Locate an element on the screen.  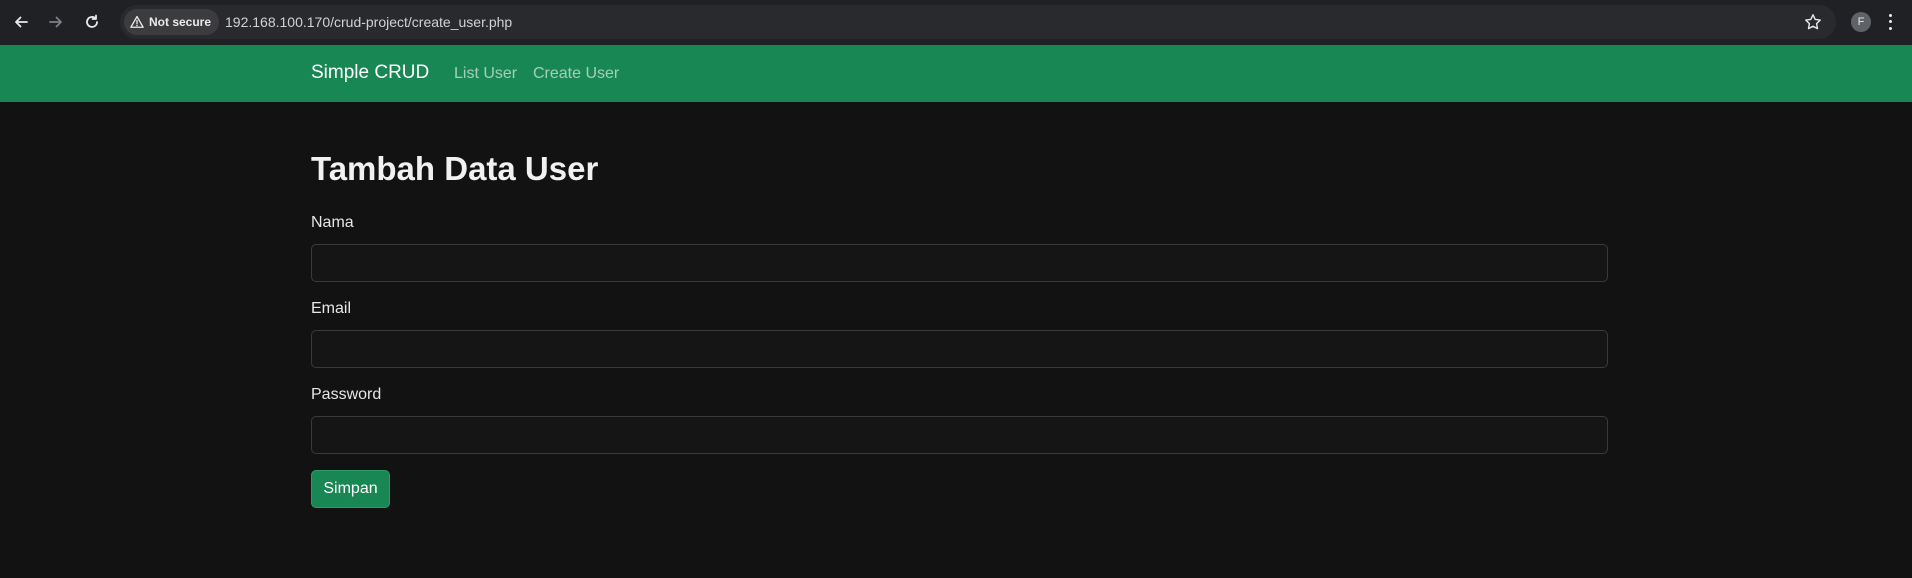
security-chip: Not secure is located at coordinates (172, 22).